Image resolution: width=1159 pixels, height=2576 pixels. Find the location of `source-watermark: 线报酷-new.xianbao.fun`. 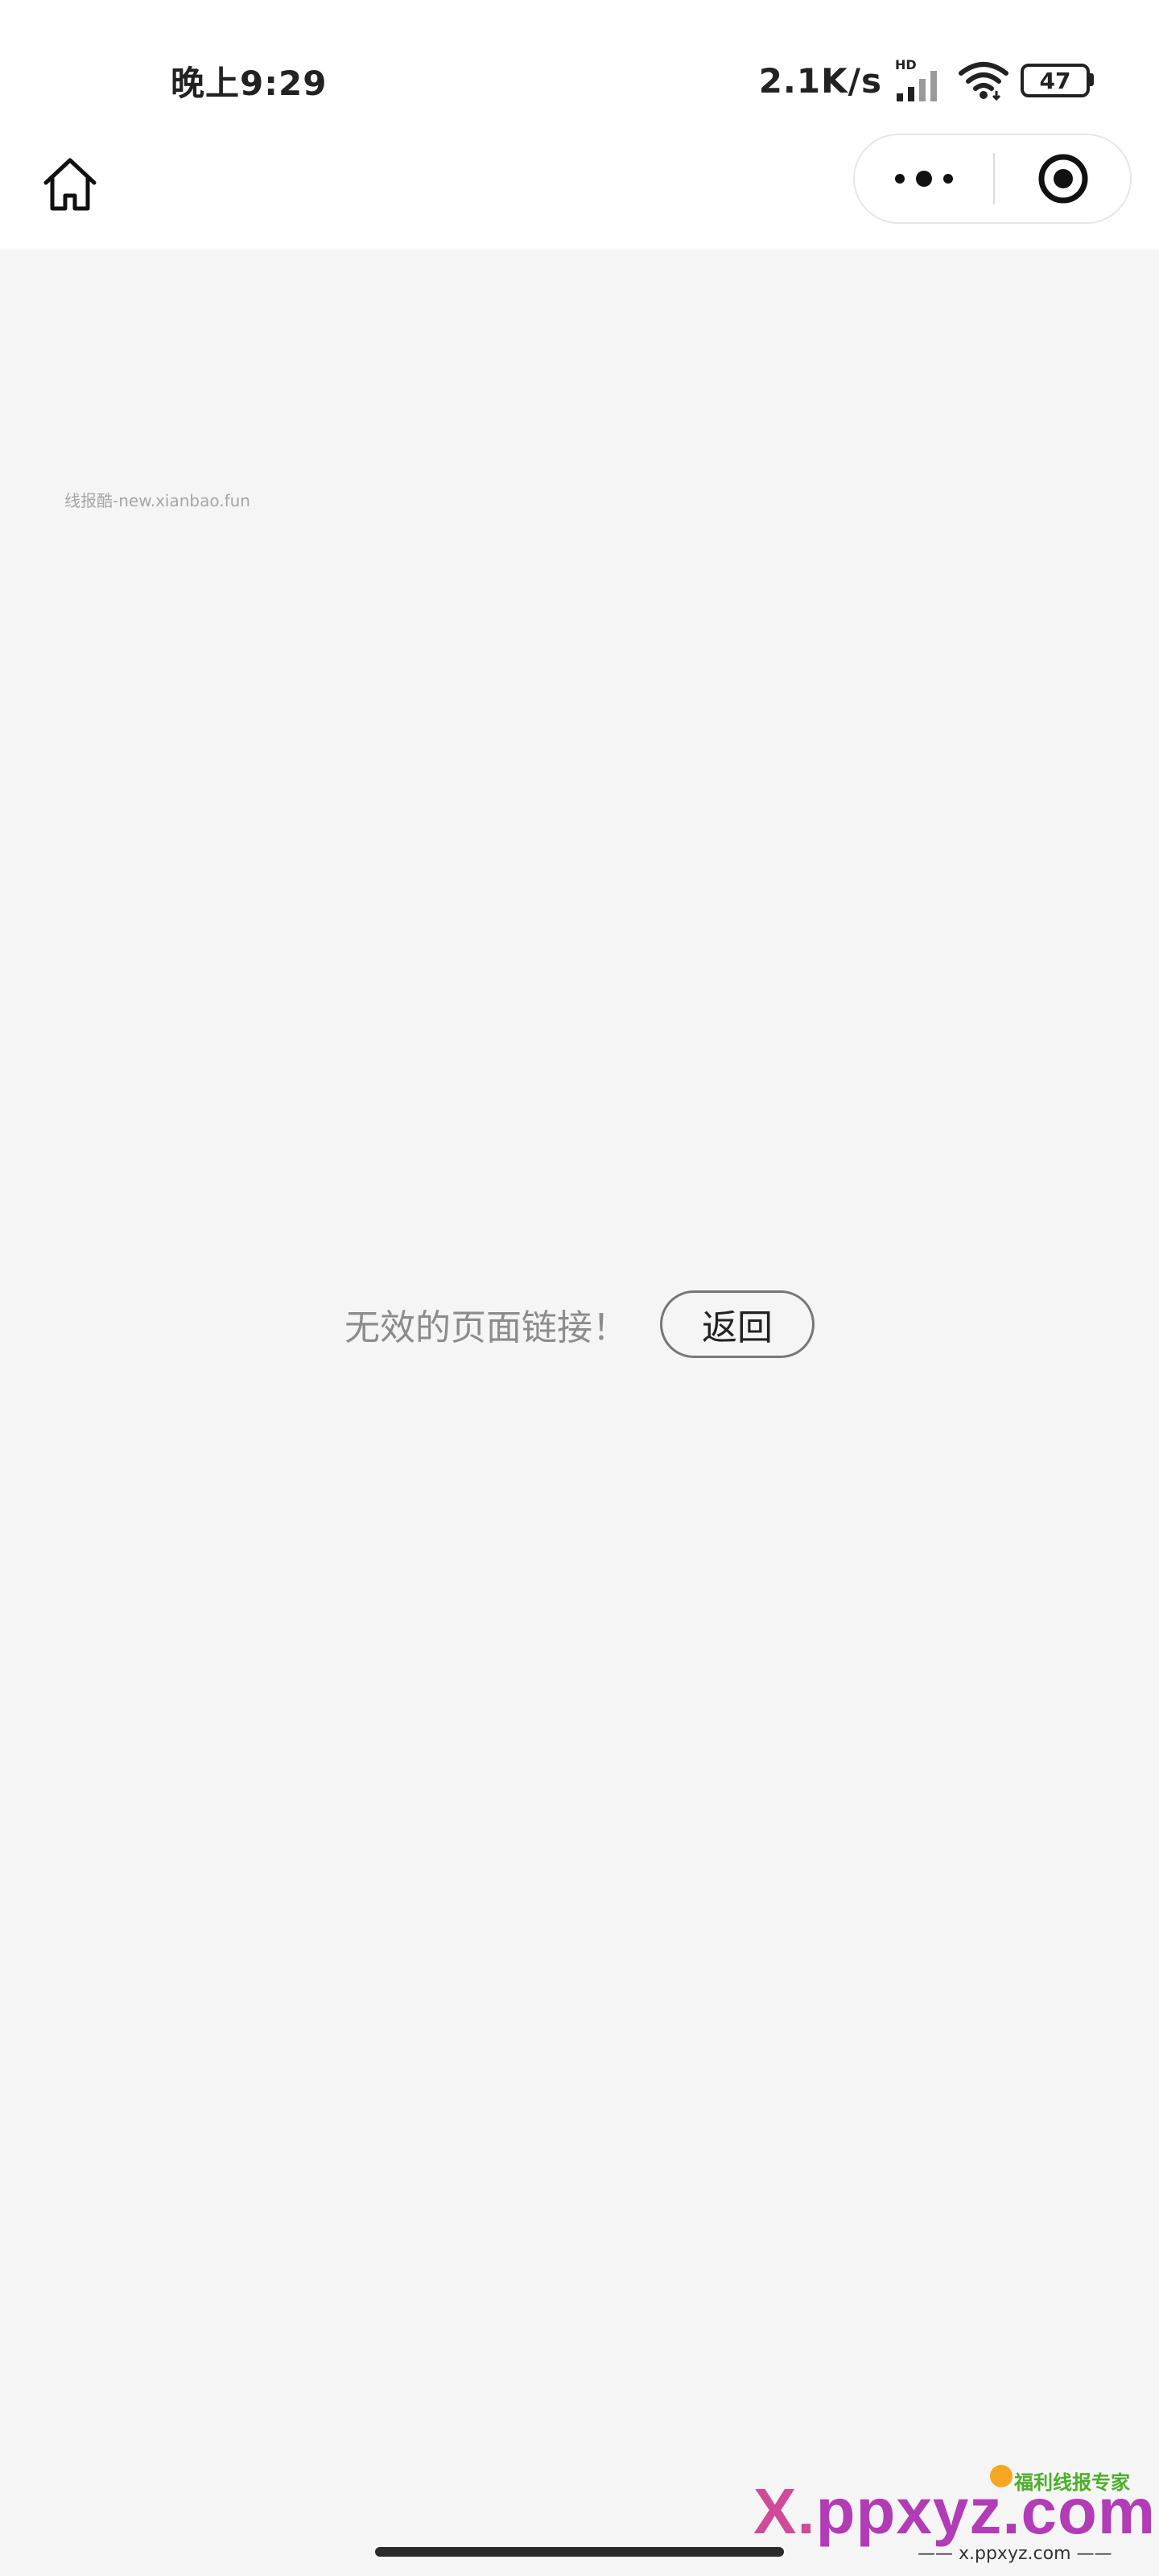

source-watermark: 线报酷-new.xianbao.fun is located at coordinates (157, 500).